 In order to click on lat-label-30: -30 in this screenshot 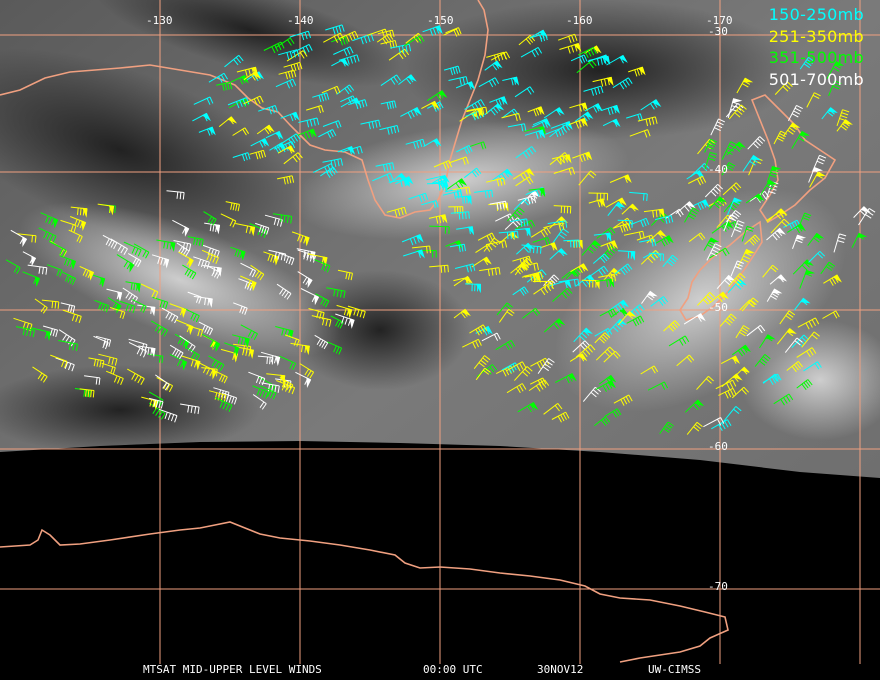, I will do `click(718, 31)`.